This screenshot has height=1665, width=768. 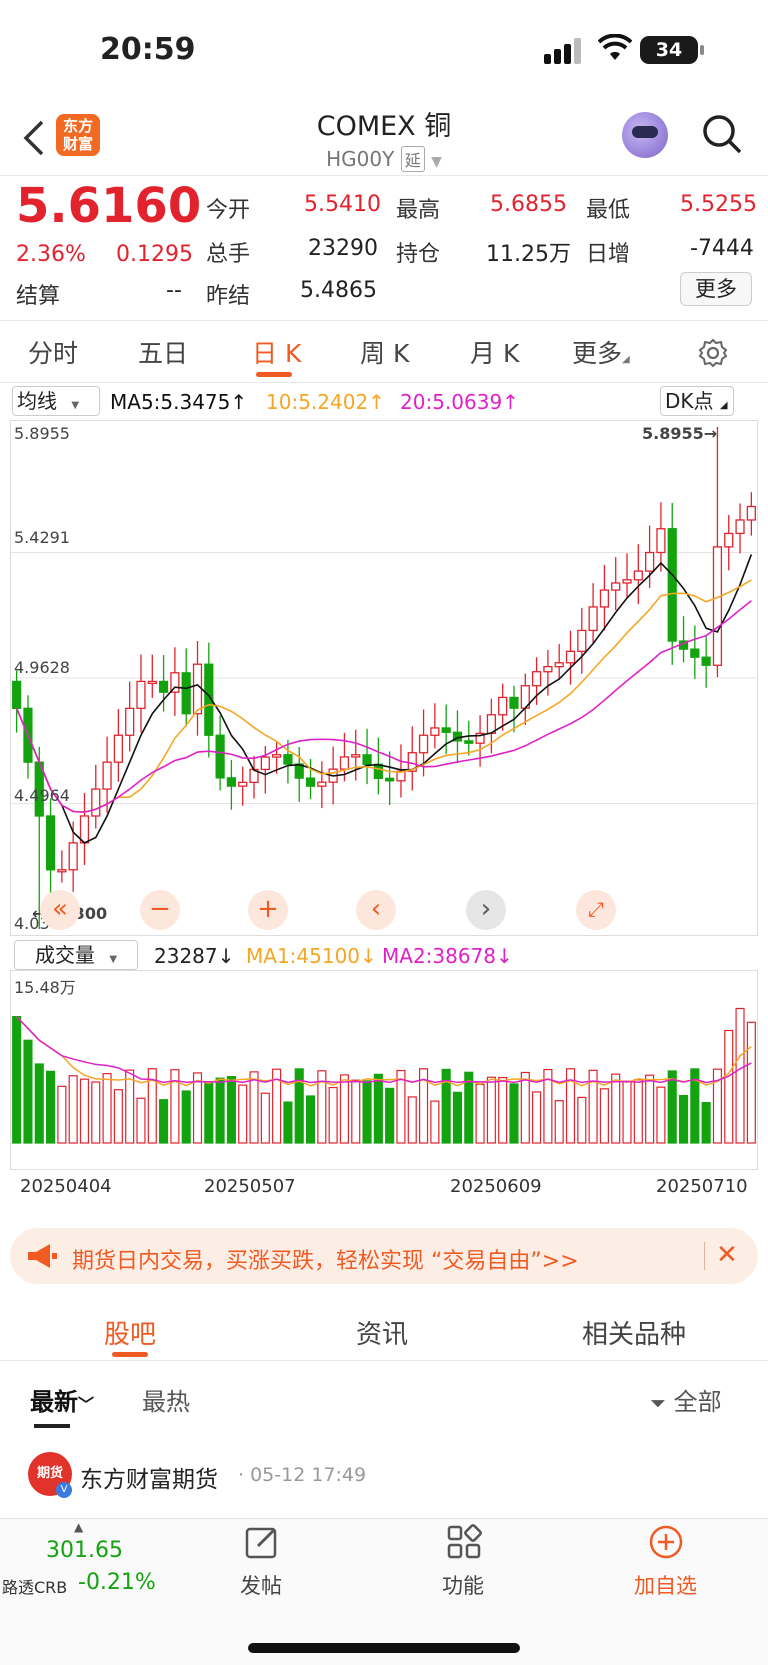 I want to click on zoom-in-button: +, so click(x=268, y=910).